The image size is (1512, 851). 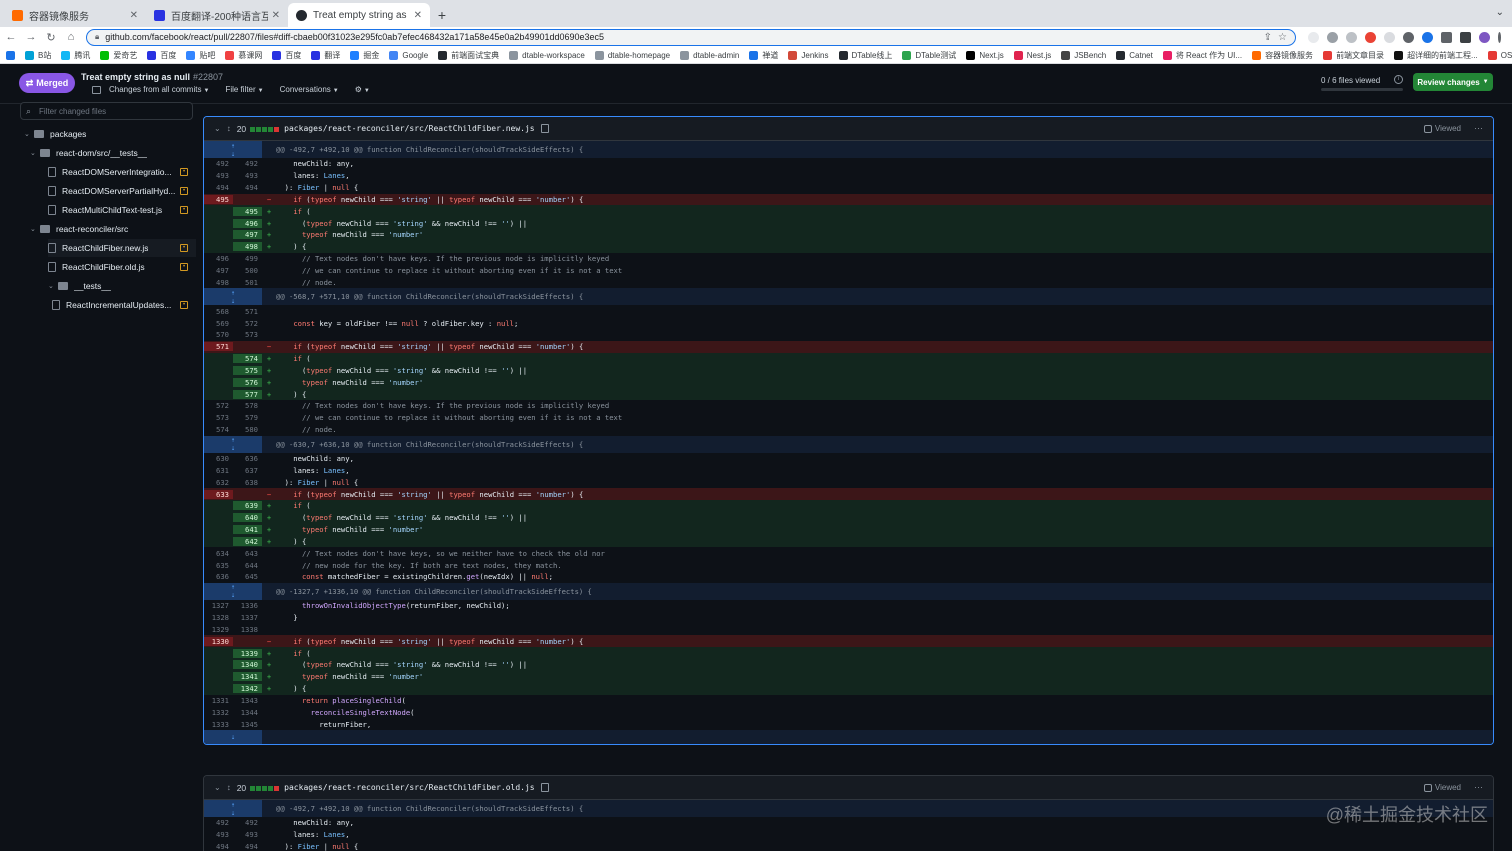 I want to click on puzzle-icon, so click(x=1446, y=37).